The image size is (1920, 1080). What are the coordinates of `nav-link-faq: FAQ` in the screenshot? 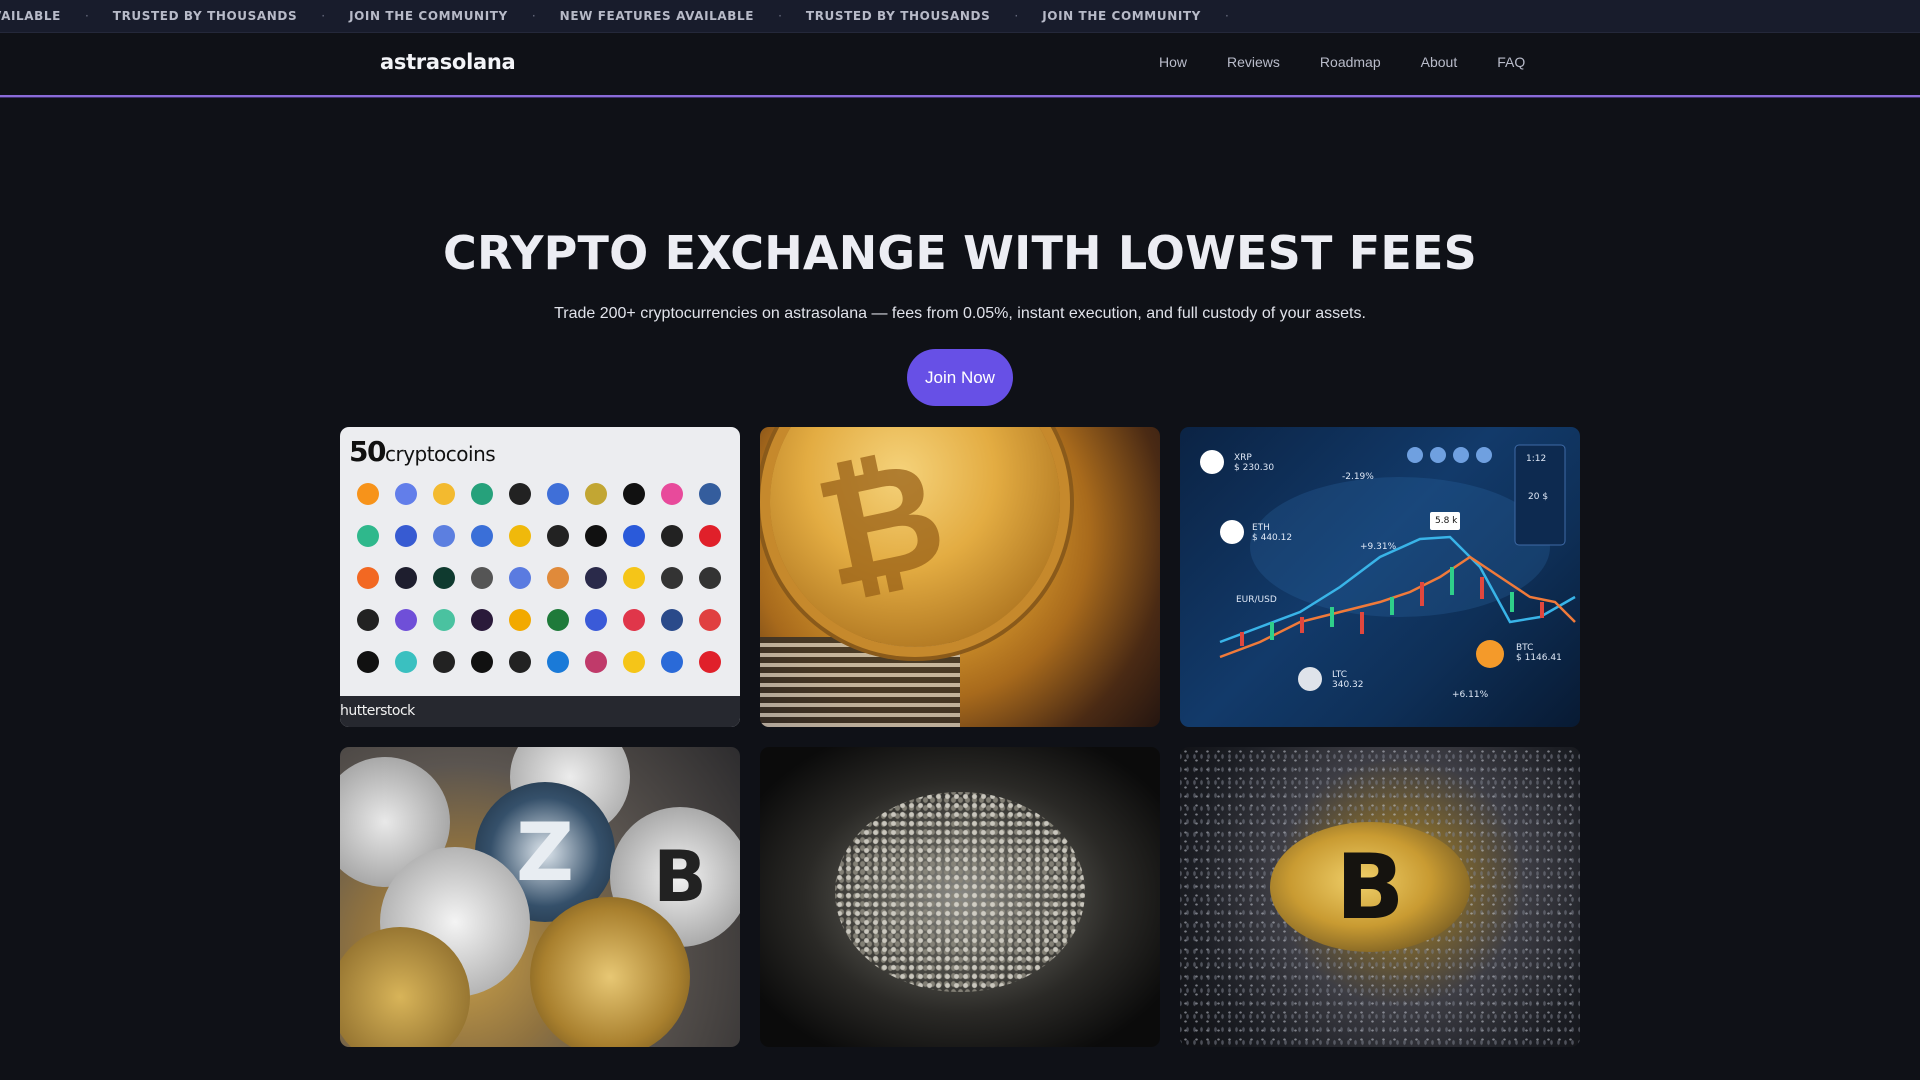 It's located at (1511, 62).